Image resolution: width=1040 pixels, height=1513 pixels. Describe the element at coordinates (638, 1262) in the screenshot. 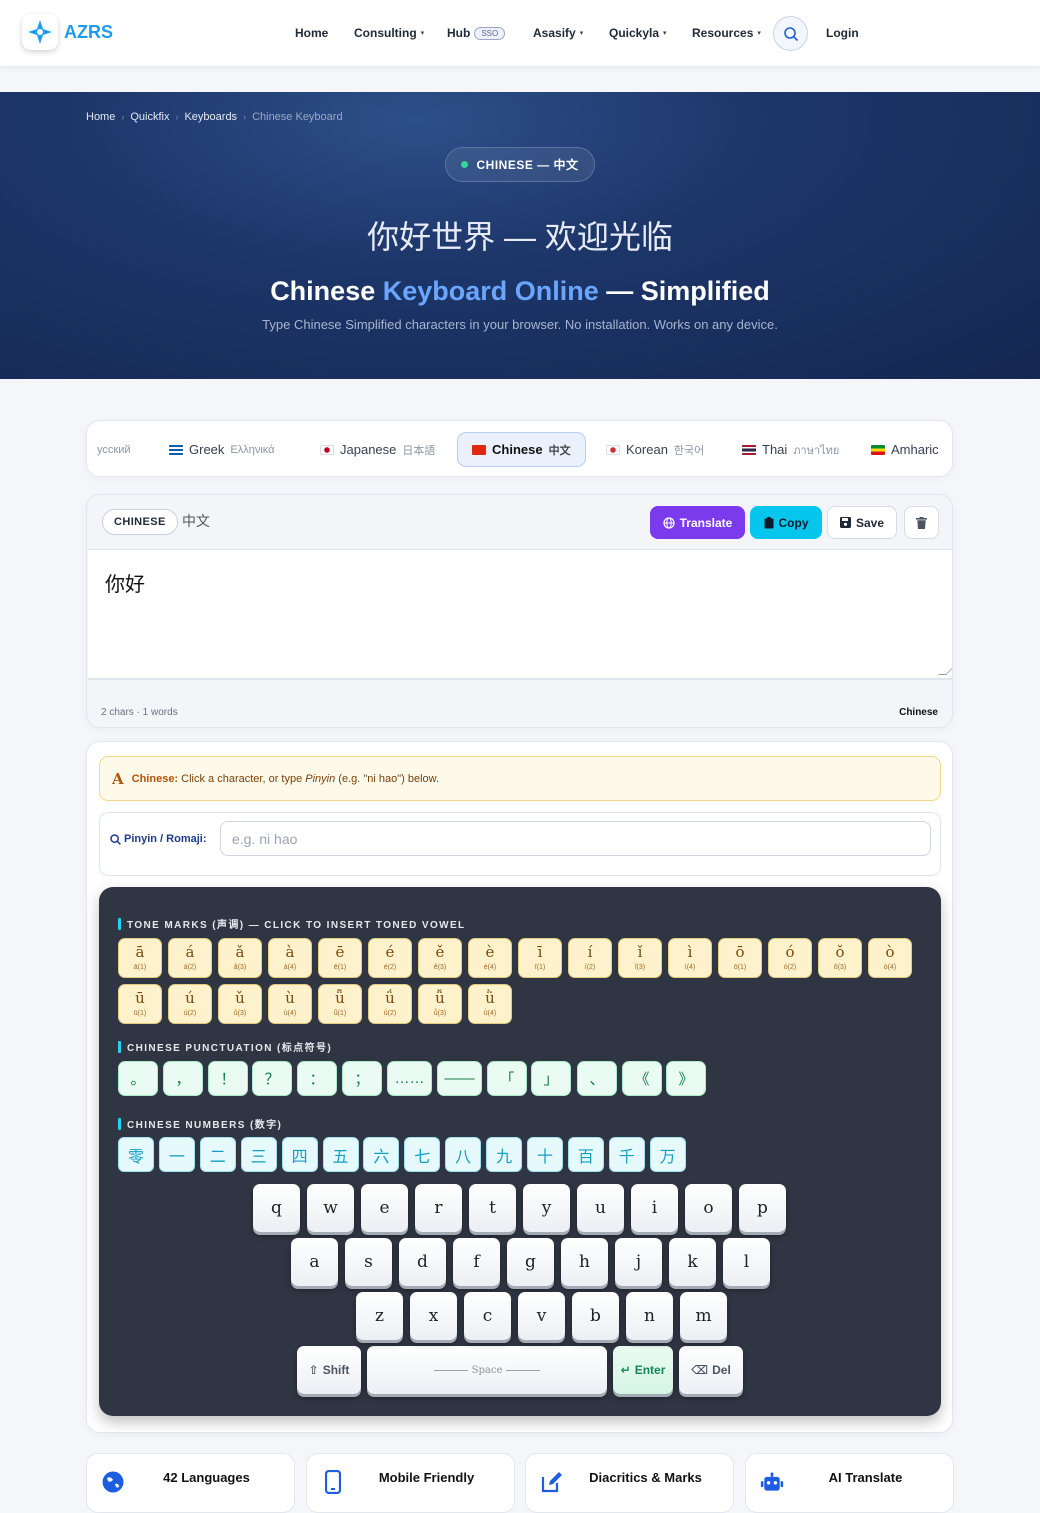

I see `letter-key-j: j` at that location.